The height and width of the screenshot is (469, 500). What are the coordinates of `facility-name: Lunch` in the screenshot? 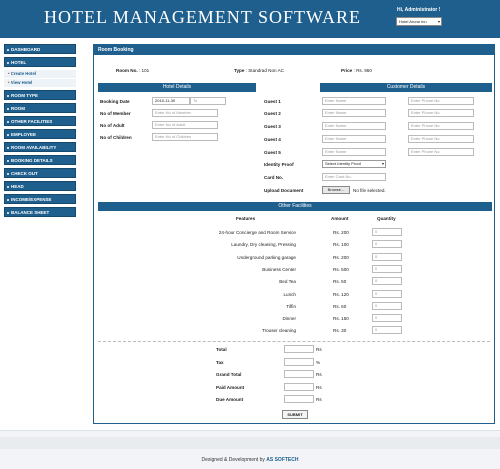 It's located at (289, 294).